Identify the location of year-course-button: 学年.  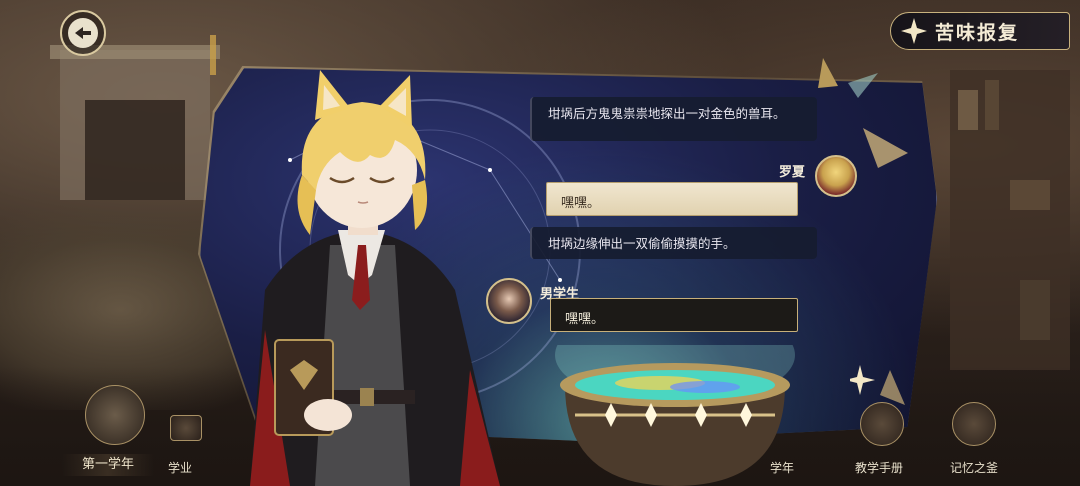
(782, 467).